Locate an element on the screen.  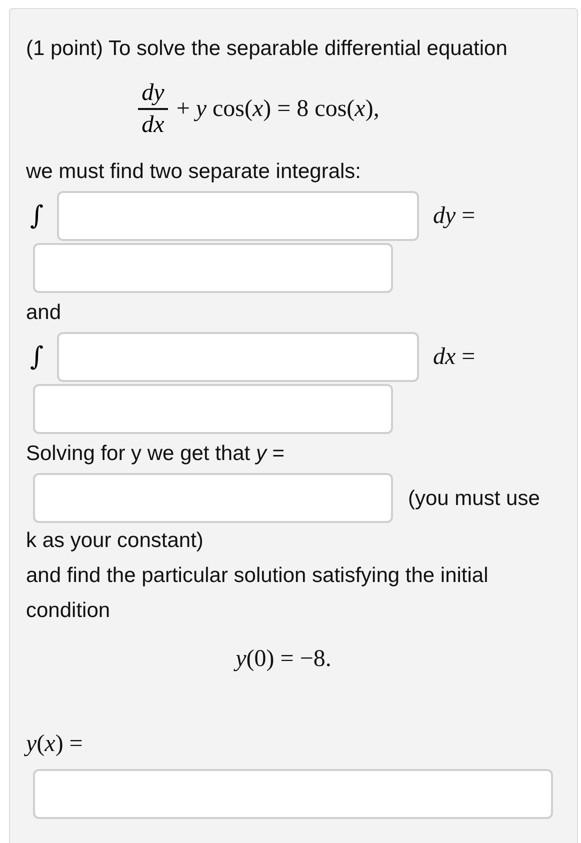
solution-field is located at coordinates (213, 498).